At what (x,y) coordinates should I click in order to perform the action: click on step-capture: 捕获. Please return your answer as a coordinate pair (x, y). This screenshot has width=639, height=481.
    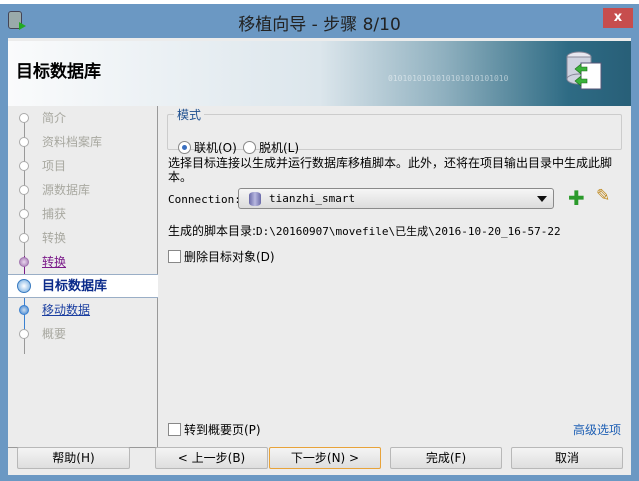
    Looking at the image, I should click on (83, 214).